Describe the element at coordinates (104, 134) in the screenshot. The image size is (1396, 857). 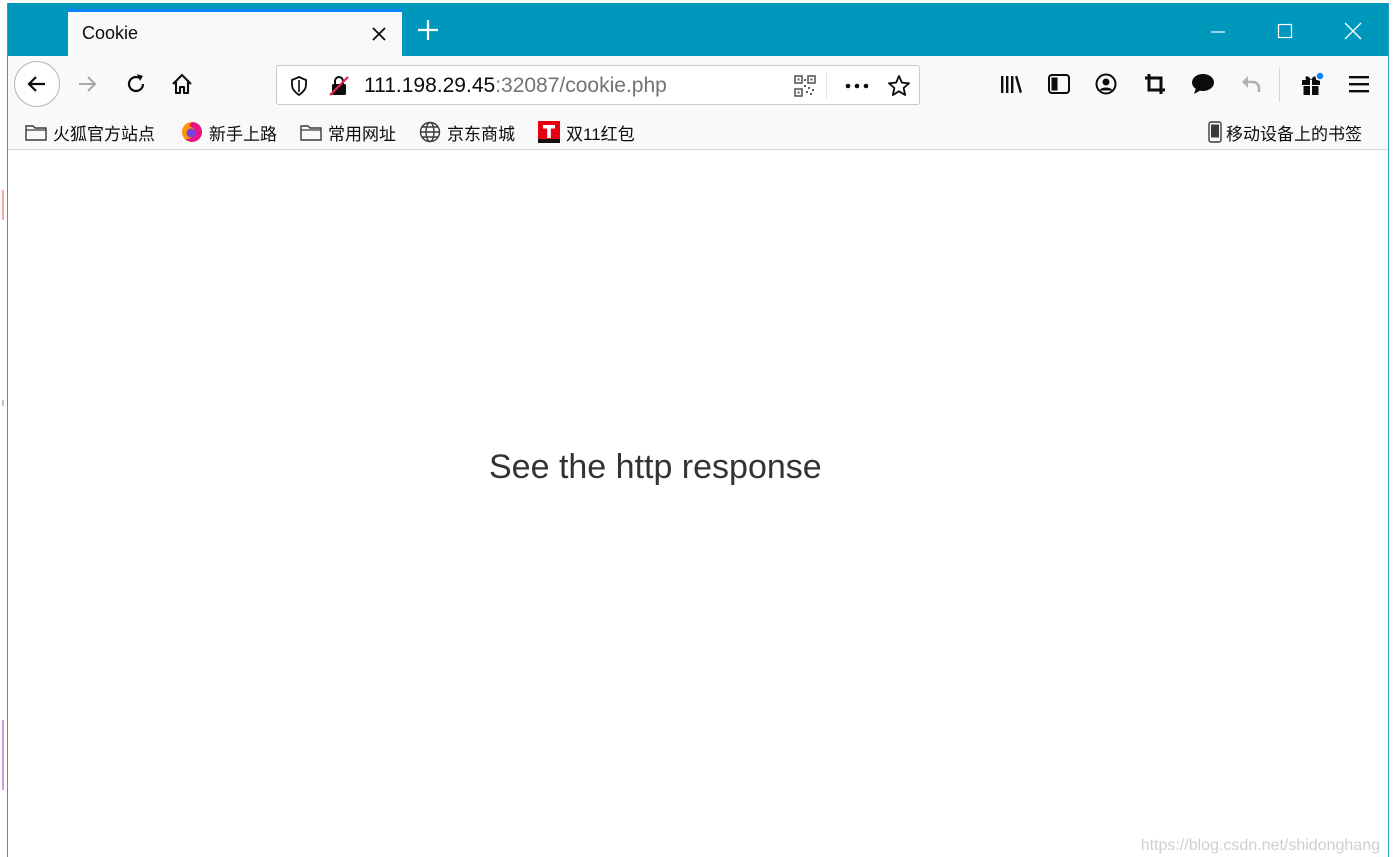
I see `bookmark-label: 火狐官方站点` at that location.